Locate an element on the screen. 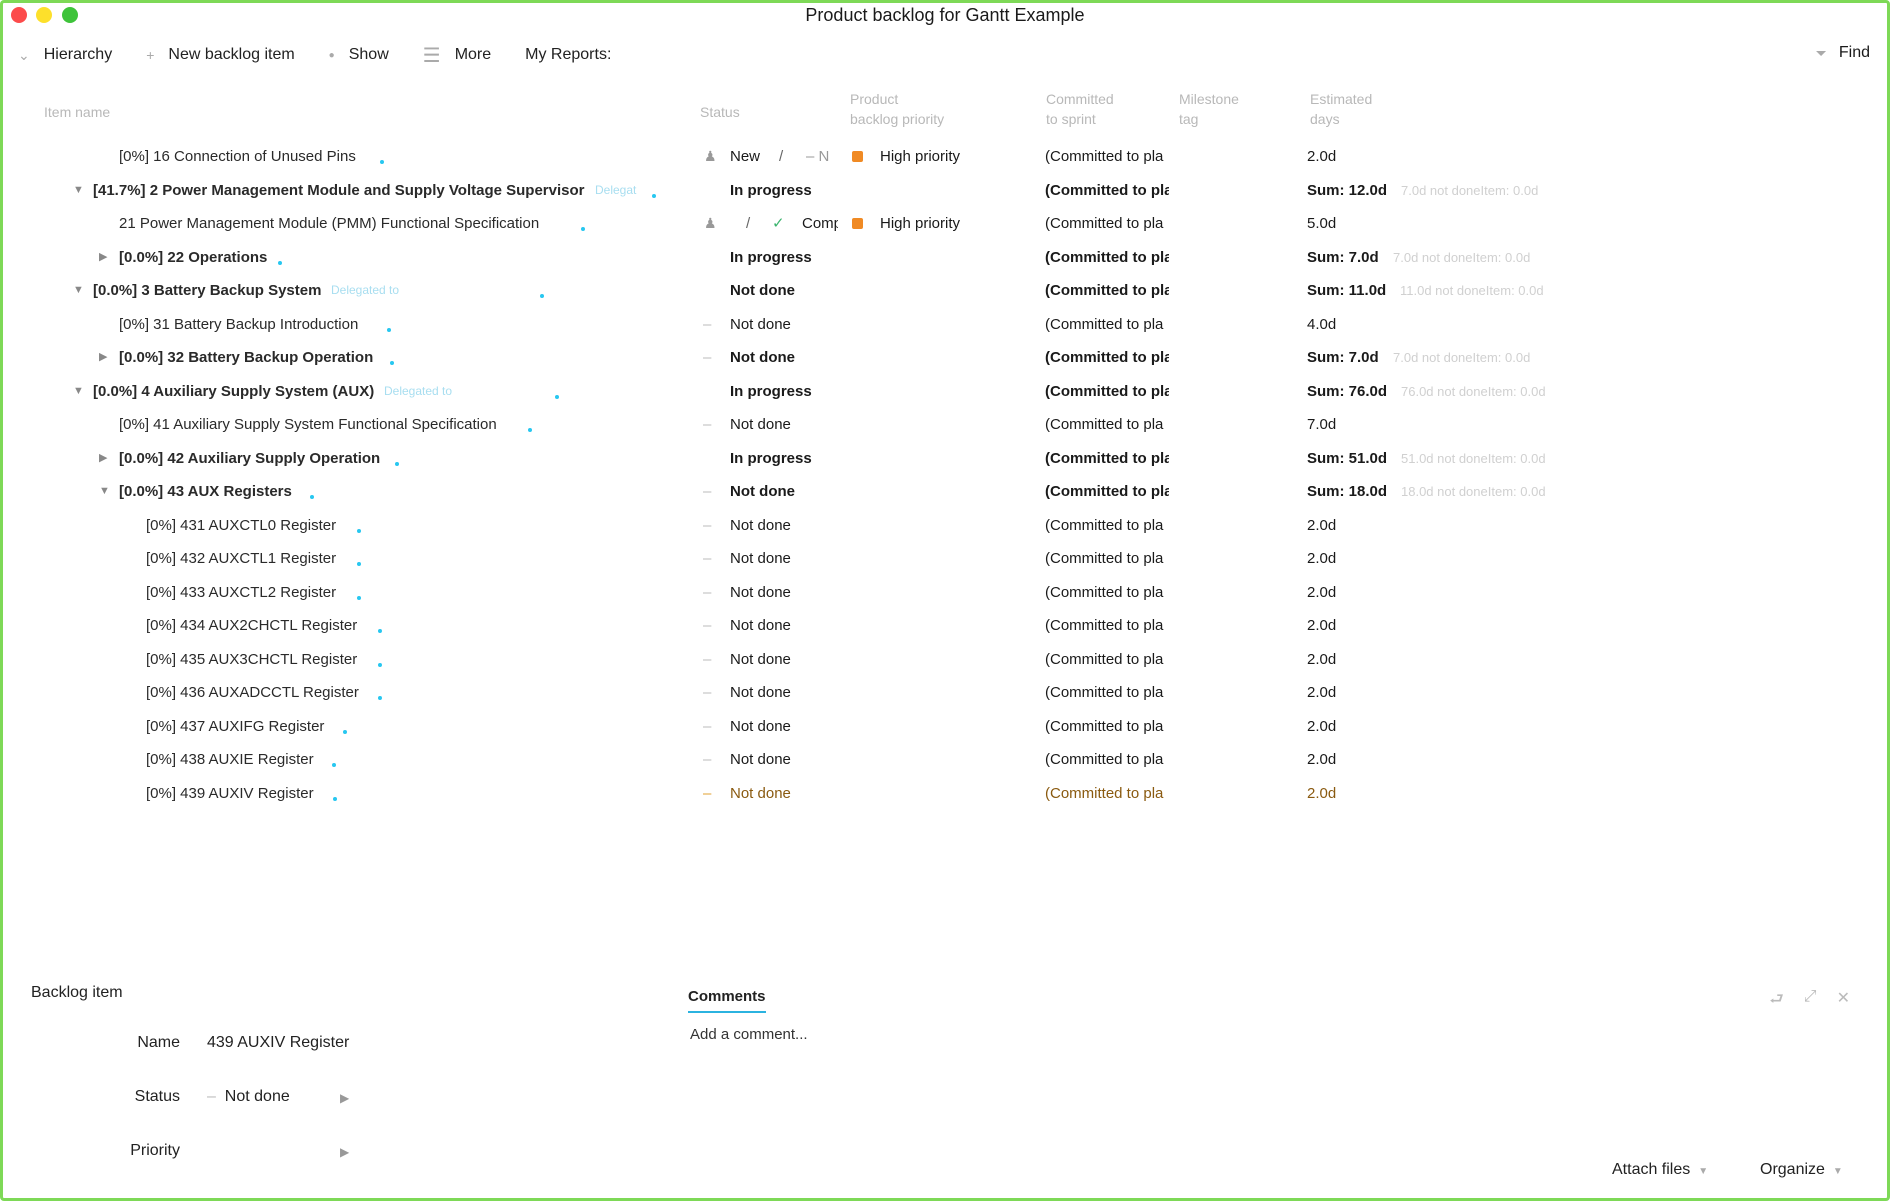 This screenshot has width=1890, height=1201. new-backlog-item-button: + New backlog item is located at coordinates (220, 55).